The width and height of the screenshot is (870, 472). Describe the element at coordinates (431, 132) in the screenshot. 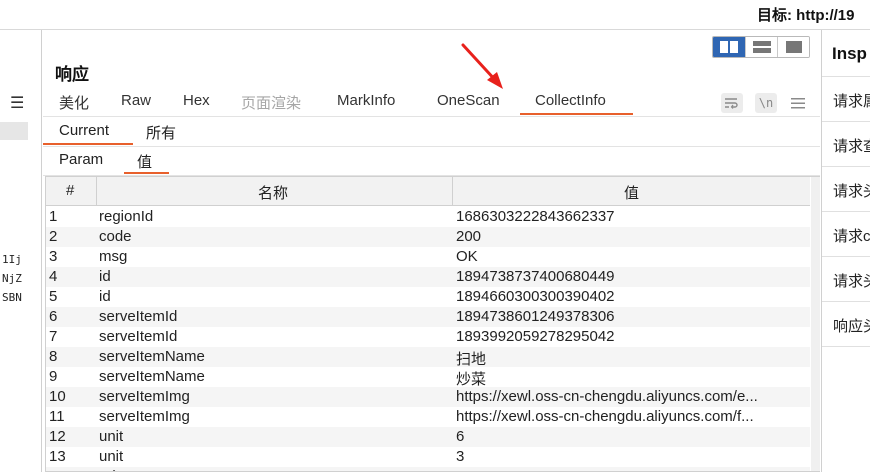

I see `sub-tabs: Current 所有` at that location.